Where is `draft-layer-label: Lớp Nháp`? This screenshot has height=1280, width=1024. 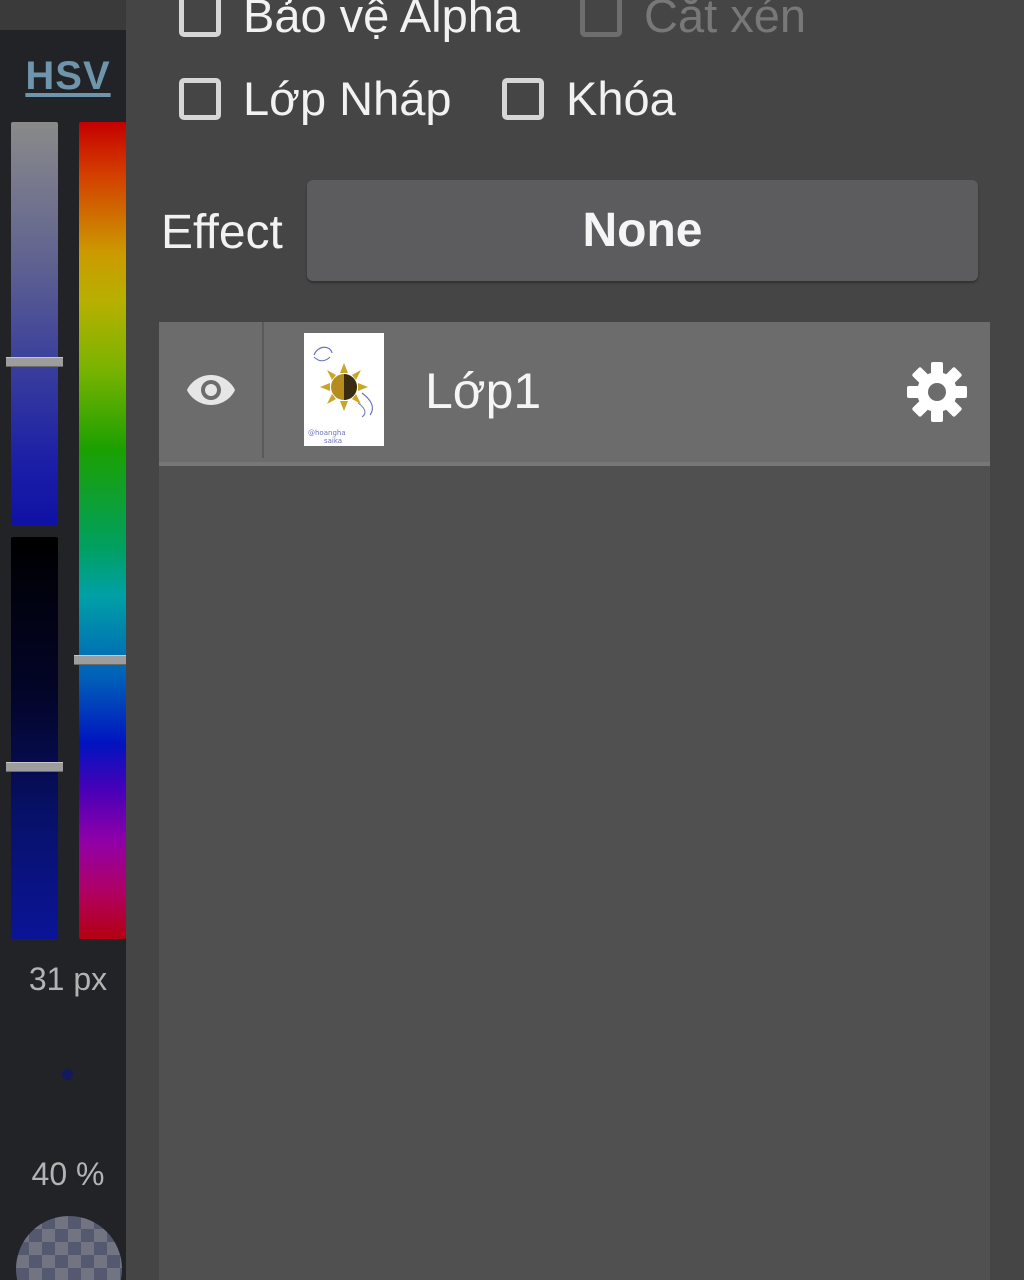 draft-layer-label: Lớp Nháp is located at coordinates (347, 98).